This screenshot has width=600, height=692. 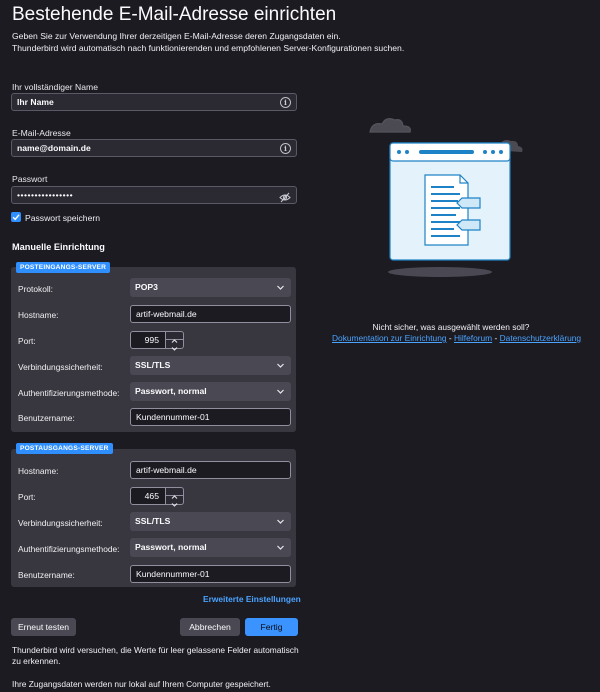 What do you see at coordinates (63, 267) in the screenshot?
I see `incoming-server-badge: POSTEINGANGS-SERVER` at bounding box center [63, 267].